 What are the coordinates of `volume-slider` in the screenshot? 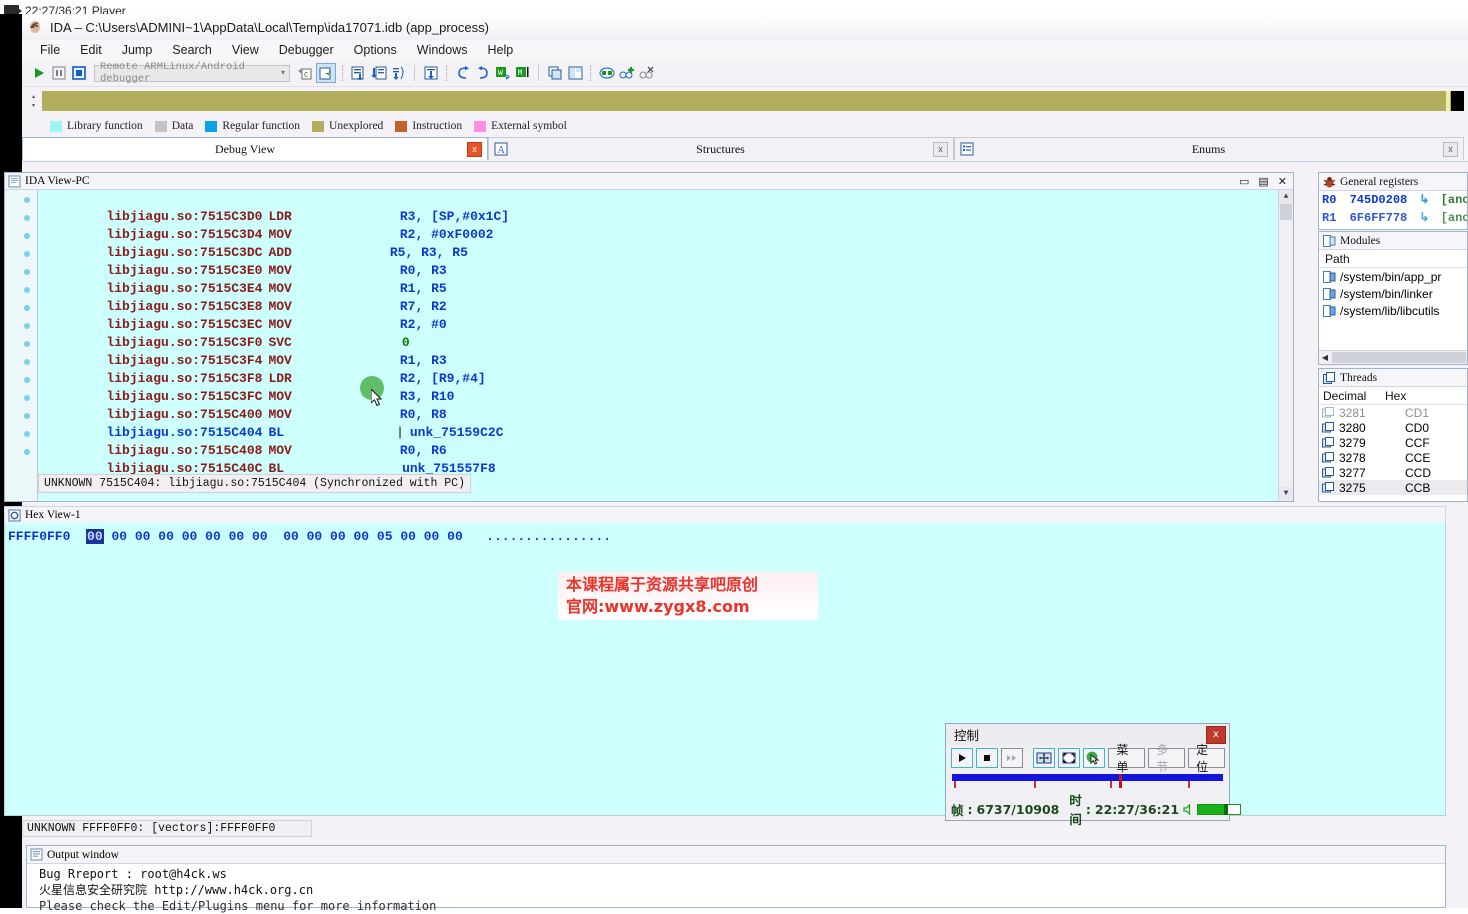 It's located at (1219, 809).